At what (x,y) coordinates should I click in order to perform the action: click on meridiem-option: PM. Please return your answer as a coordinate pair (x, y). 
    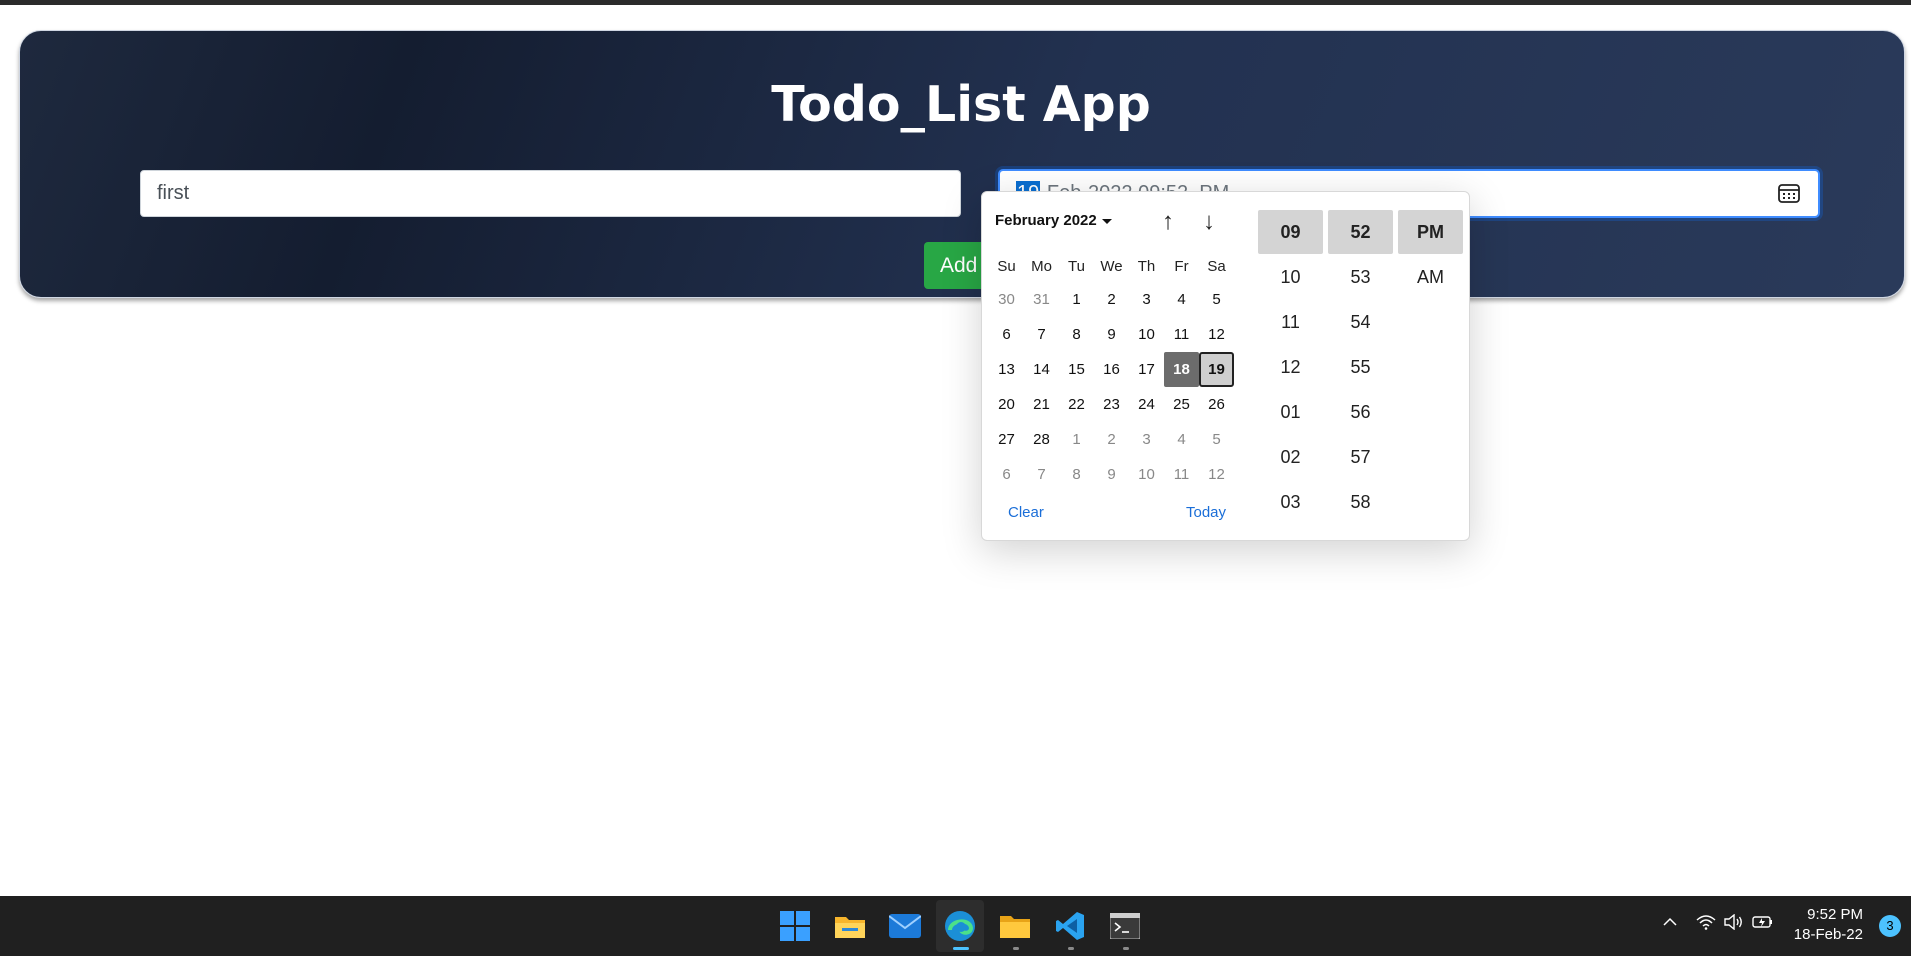
    Looking at the image, I should click on (1430, 232).